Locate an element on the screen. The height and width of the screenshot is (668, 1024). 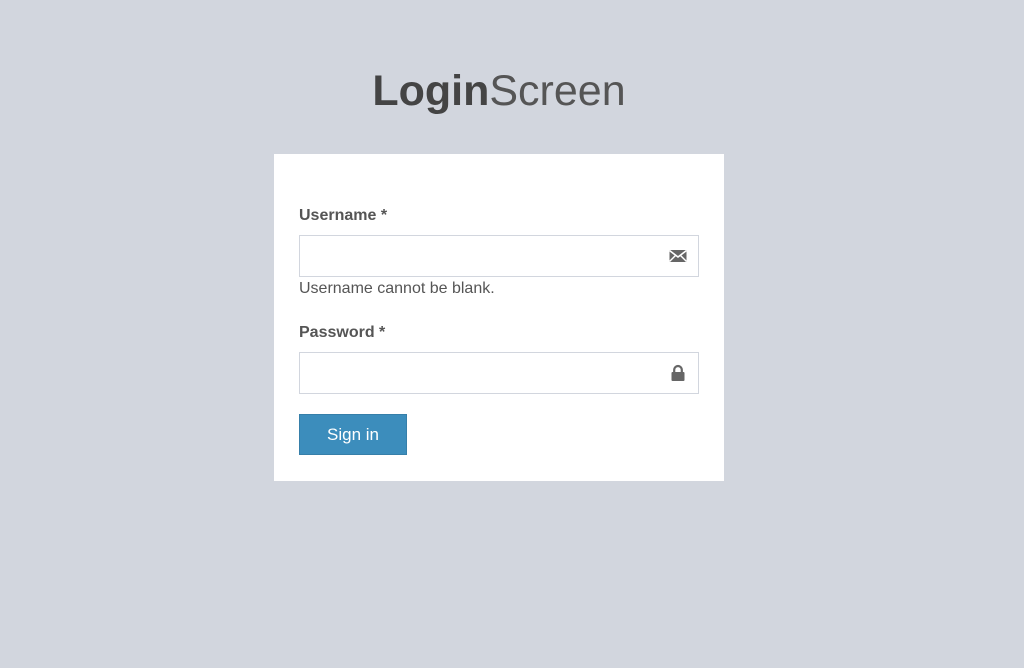
lock-icon is located at coordinates (678, 373).